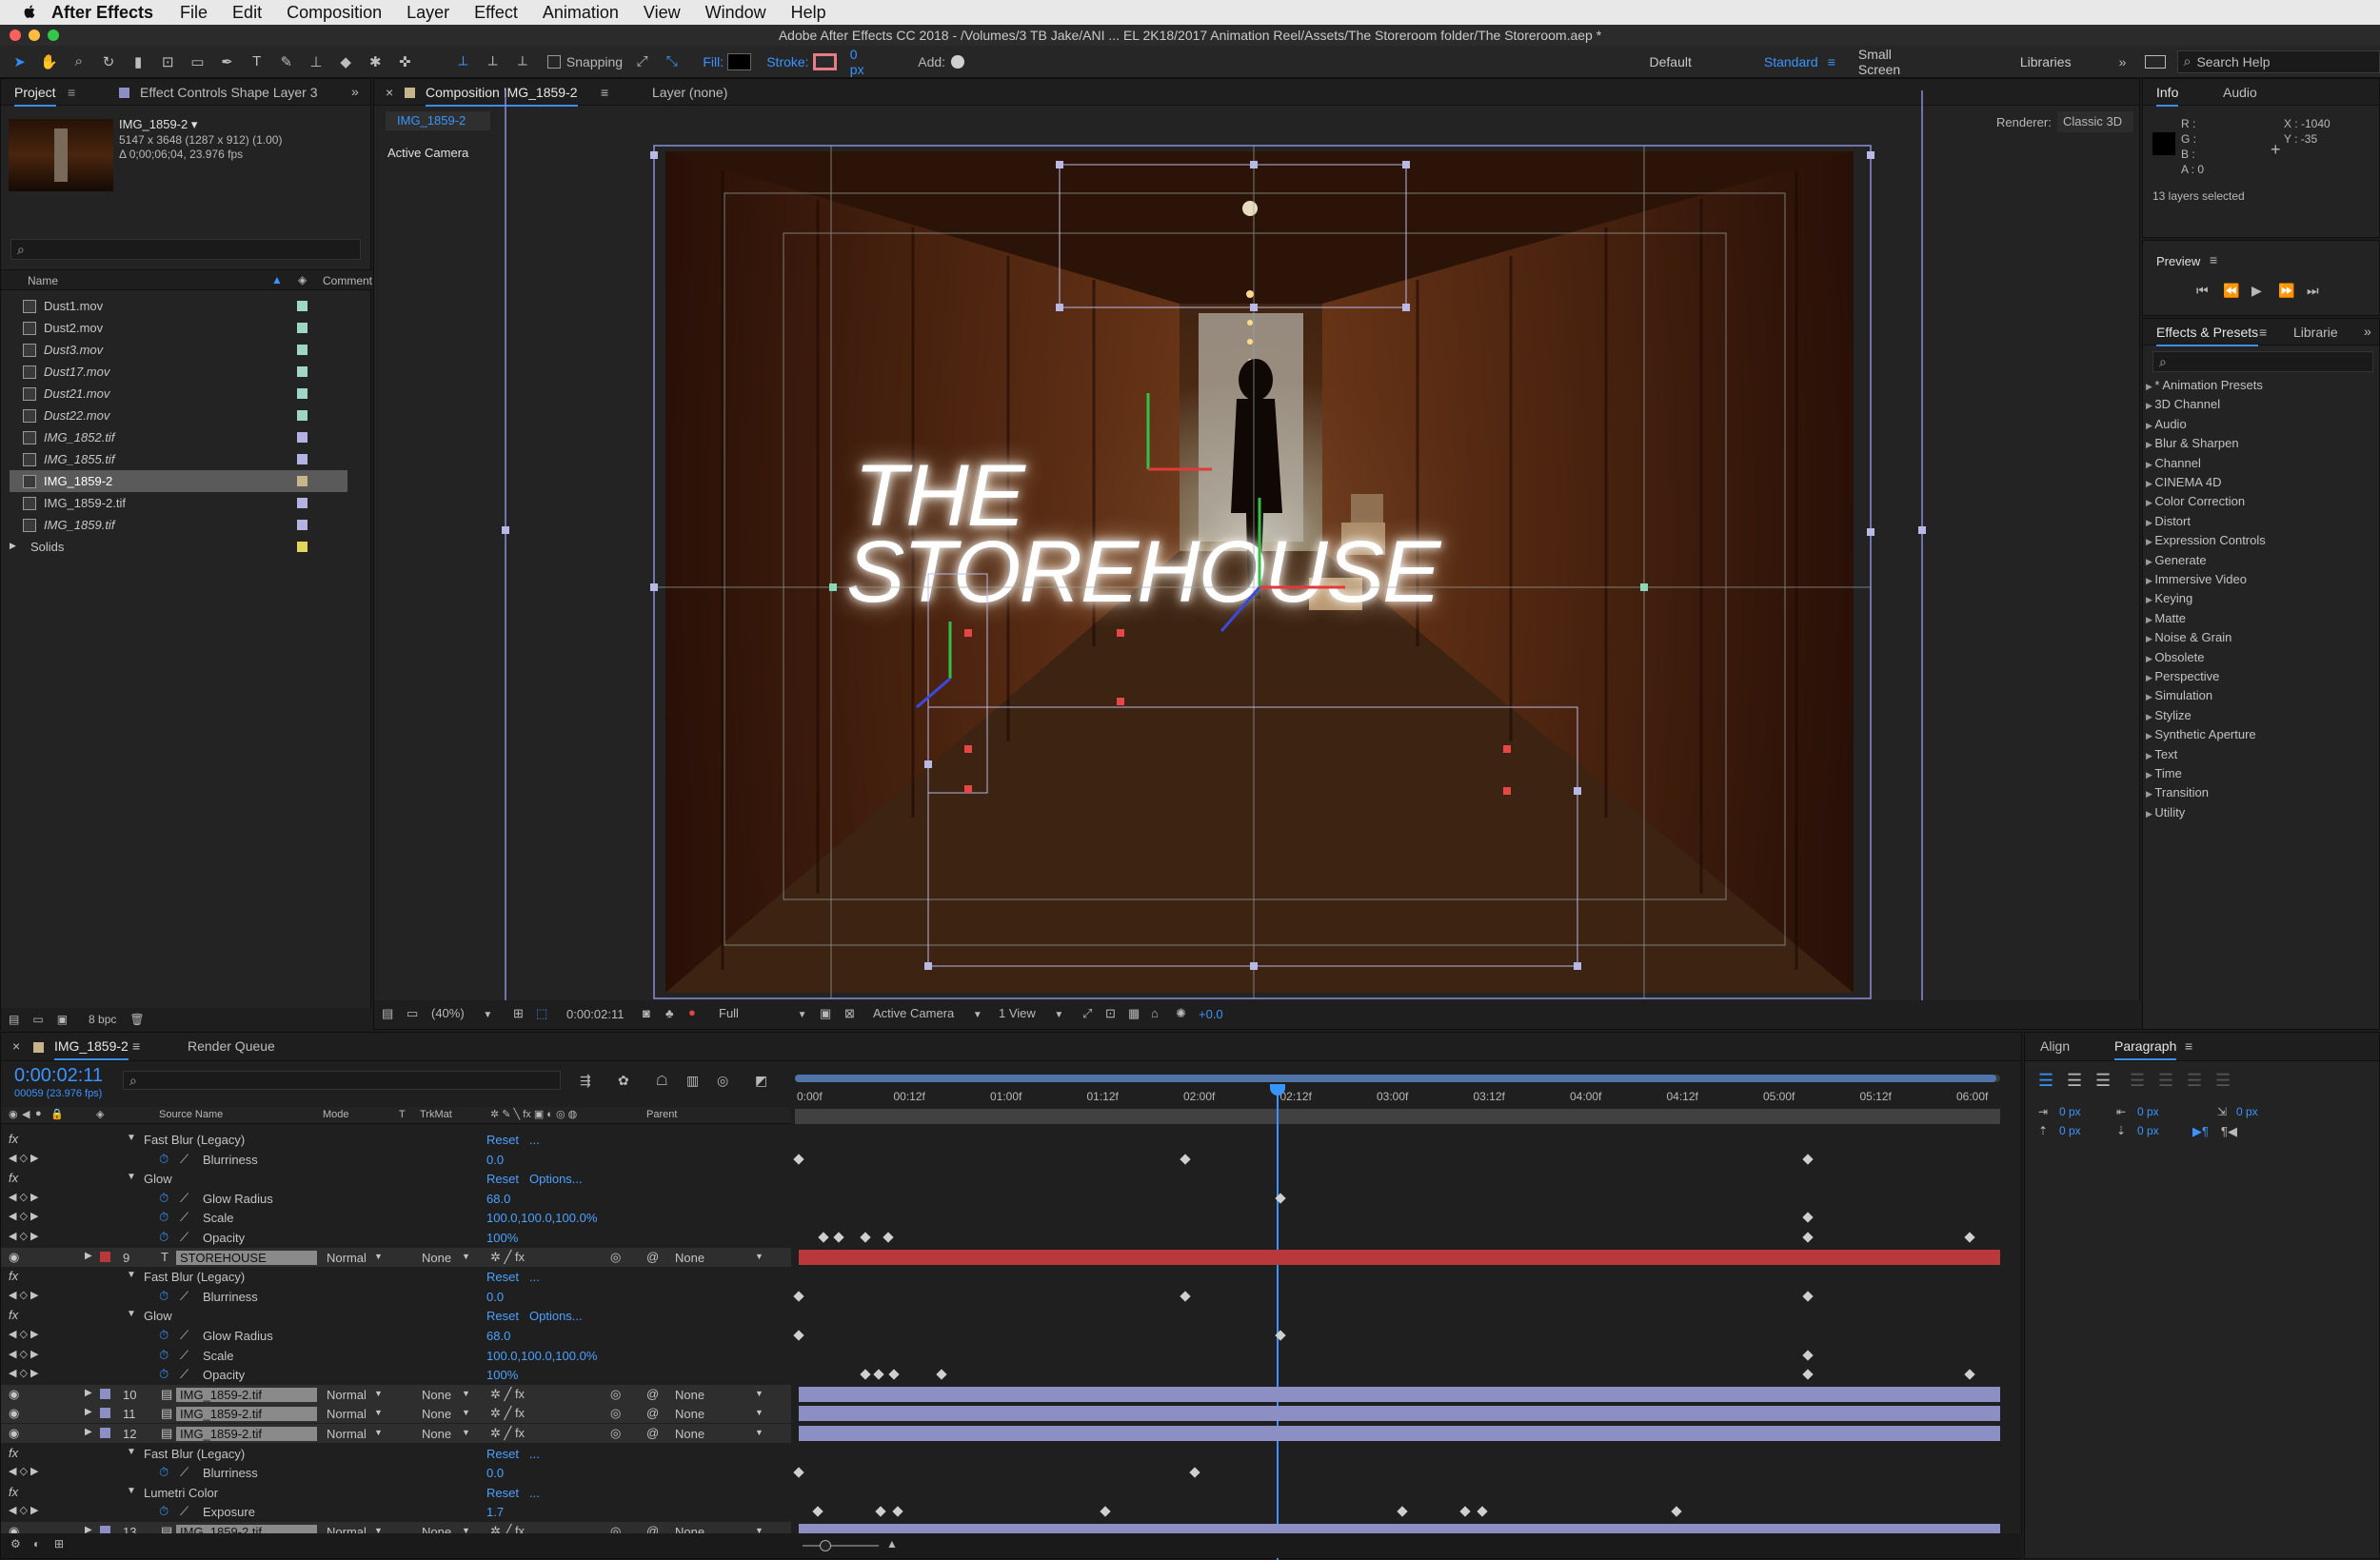  I want to click on graph-editor-icon: ◩, so click(761, 1081).